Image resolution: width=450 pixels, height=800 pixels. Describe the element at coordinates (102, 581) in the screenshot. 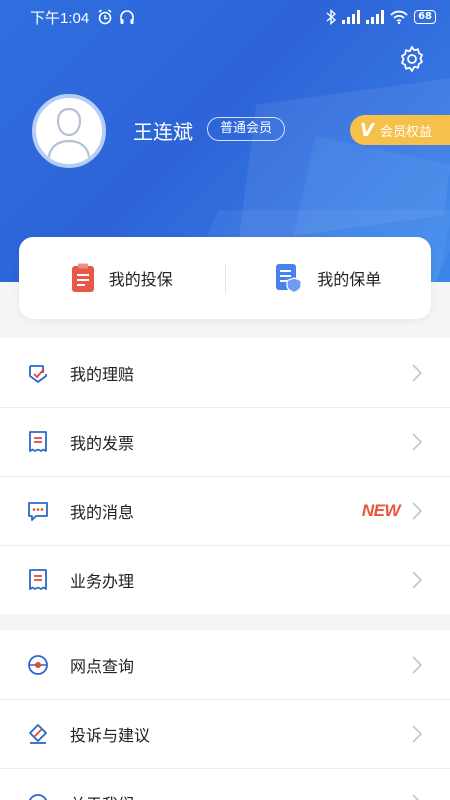

I see `menu-item-label: 业务办理` at that location.